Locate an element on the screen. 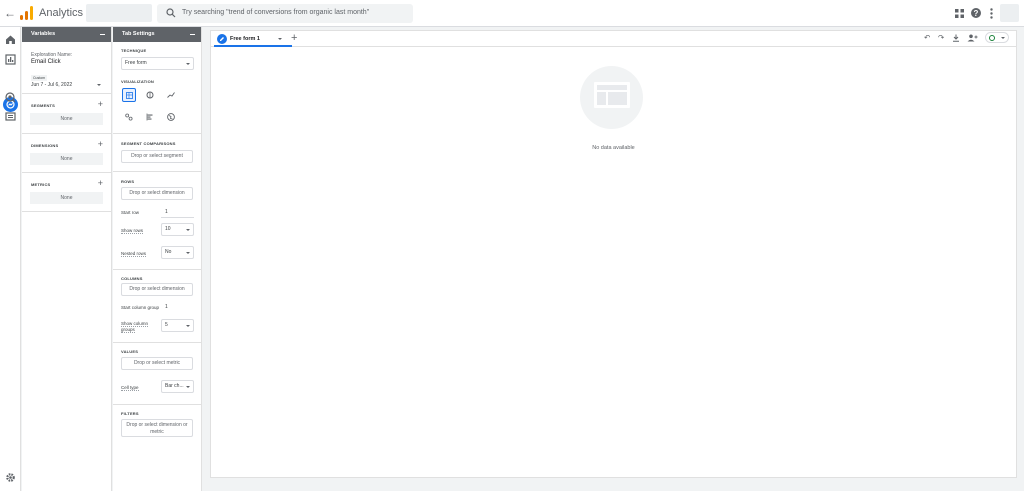 The height and width of the screenshot is (491, 1024). values-drop-target: Drop or select metric is located at coordinates (157, 363).